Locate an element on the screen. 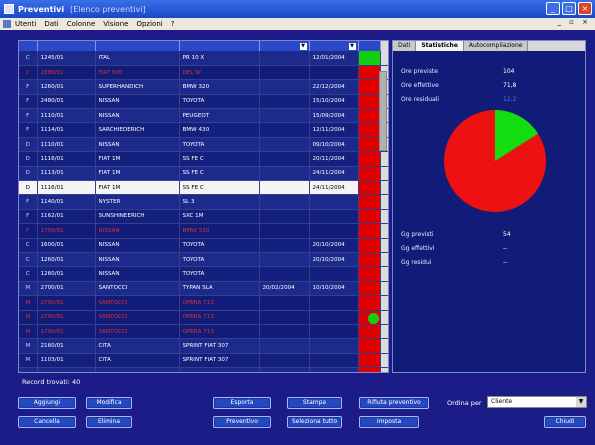 The height and width of the screenshot is (445, 595). column-header-date-from: ▼ is located at coordinates (284, 46).